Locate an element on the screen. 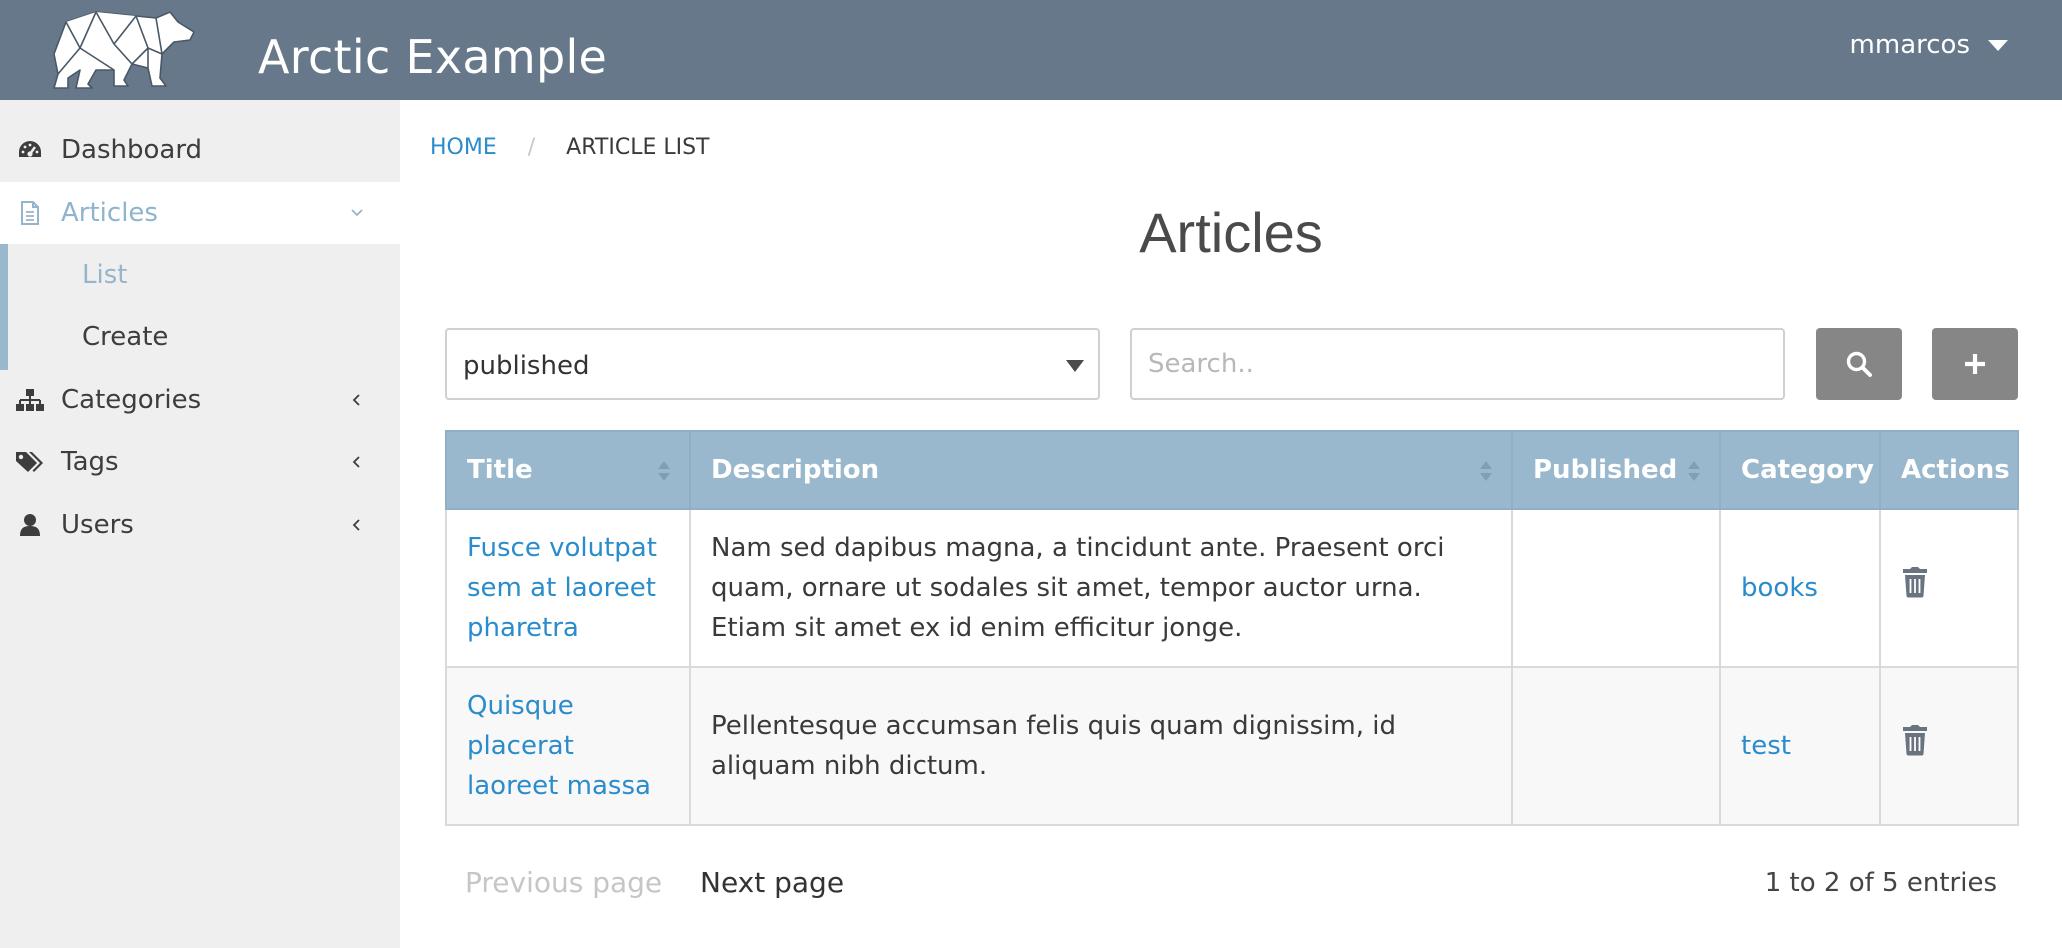 This screenshot has width=2062, height=948. sitemap-icon is located at coordinates (30, 400).